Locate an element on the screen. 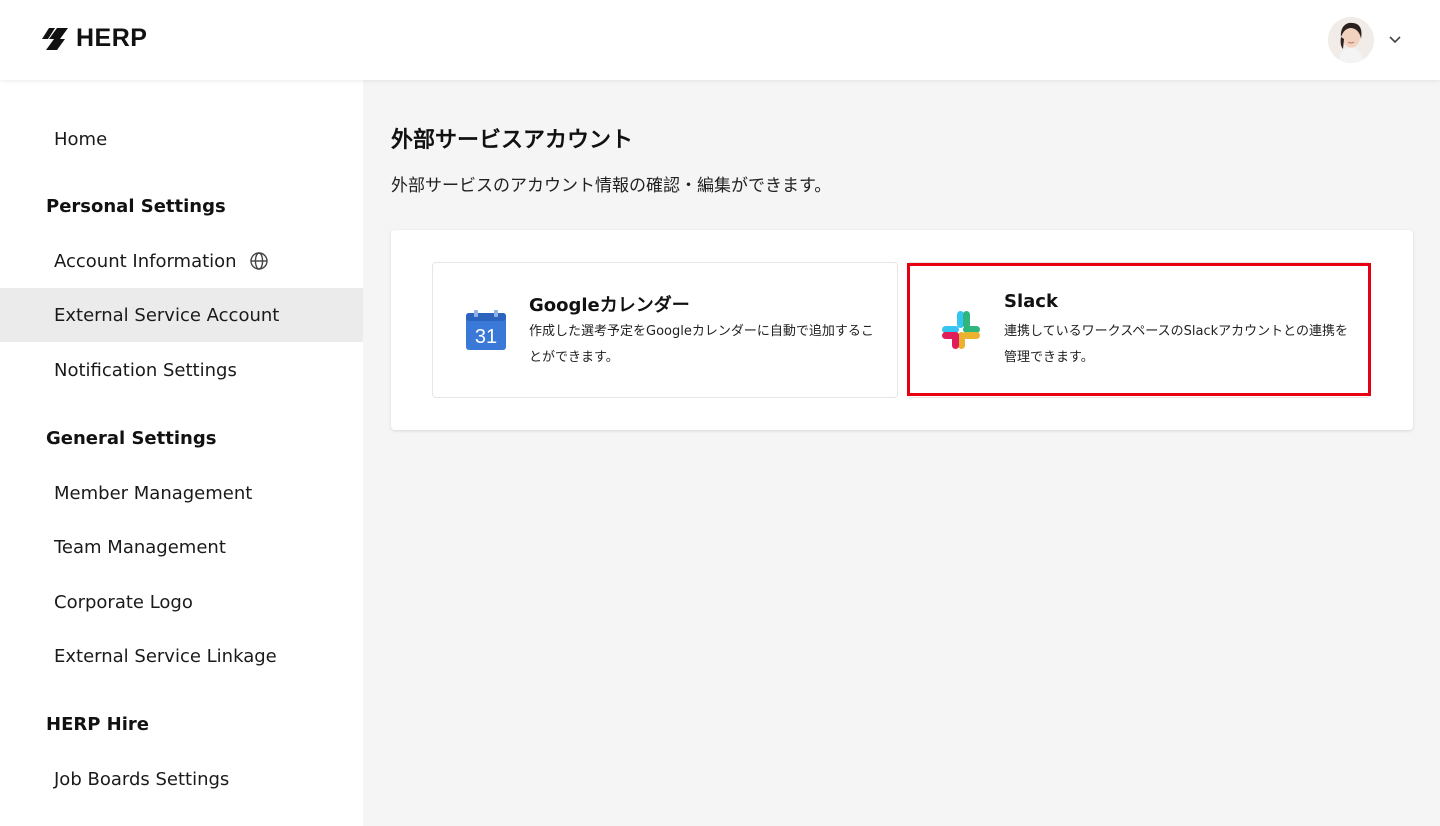  sidebar-item-notification-settings: Notification Settings is located at coordinates (181, 370).